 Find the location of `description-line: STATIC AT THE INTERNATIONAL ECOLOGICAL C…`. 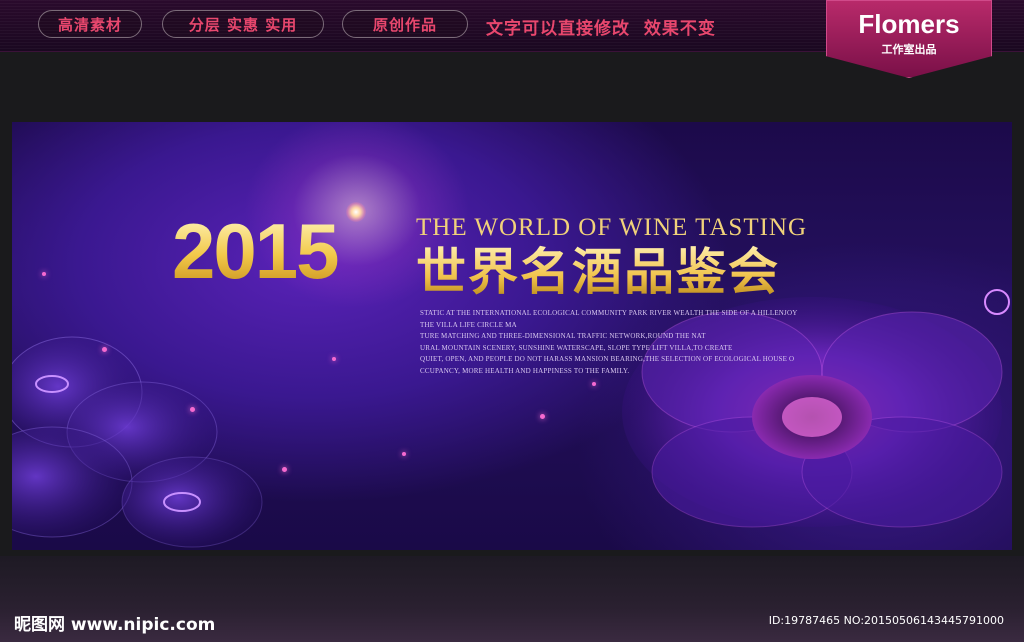

description-line: STATIC AT THE INTERNATIONAL ECOLOGICAL C… is located at coordinates (609, 313).